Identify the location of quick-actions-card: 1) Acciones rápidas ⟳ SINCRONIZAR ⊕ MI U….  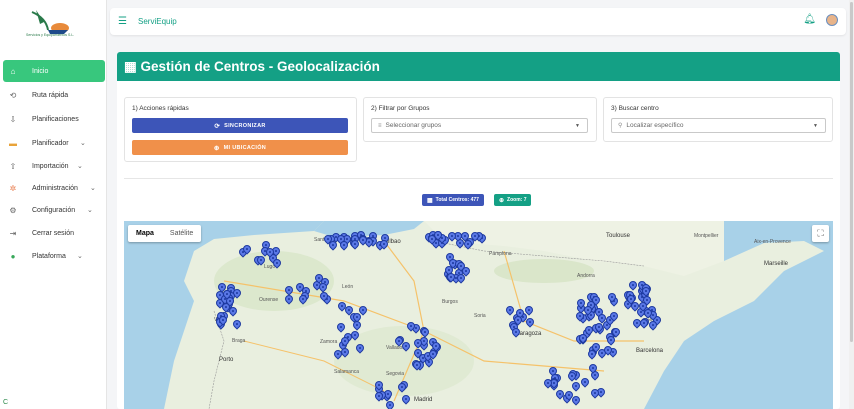
(240, 129).